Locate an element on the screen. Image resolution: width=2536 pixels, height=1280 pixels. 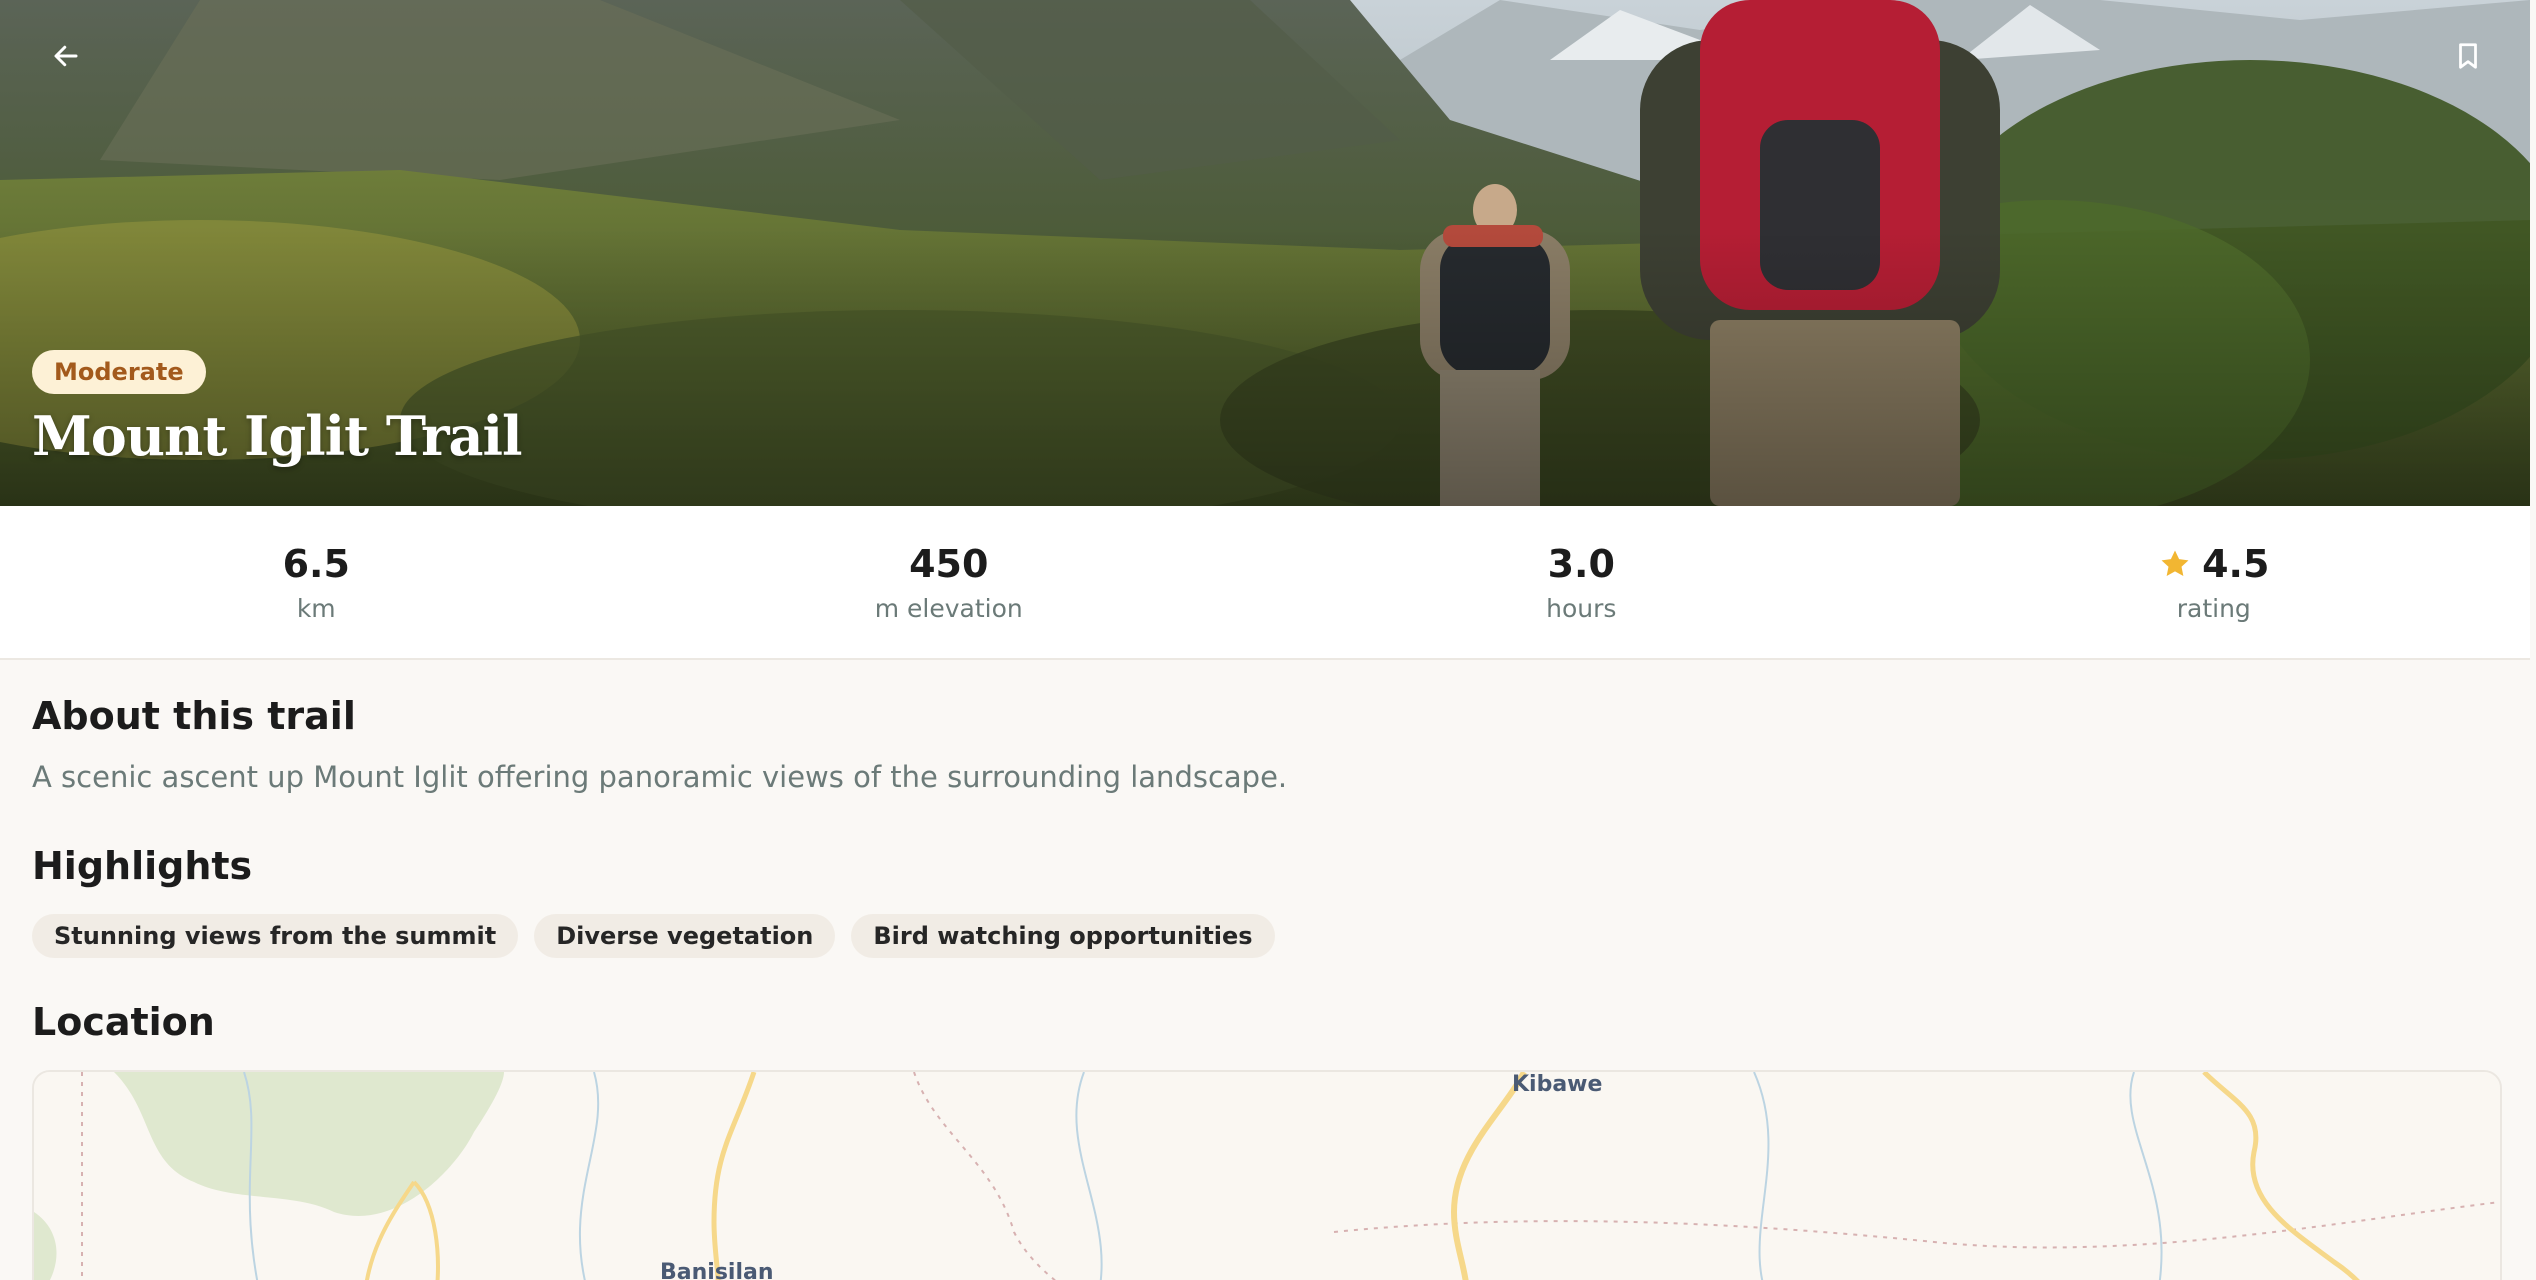
rating-value: 4.5 is located at coordinates (2236, 563).